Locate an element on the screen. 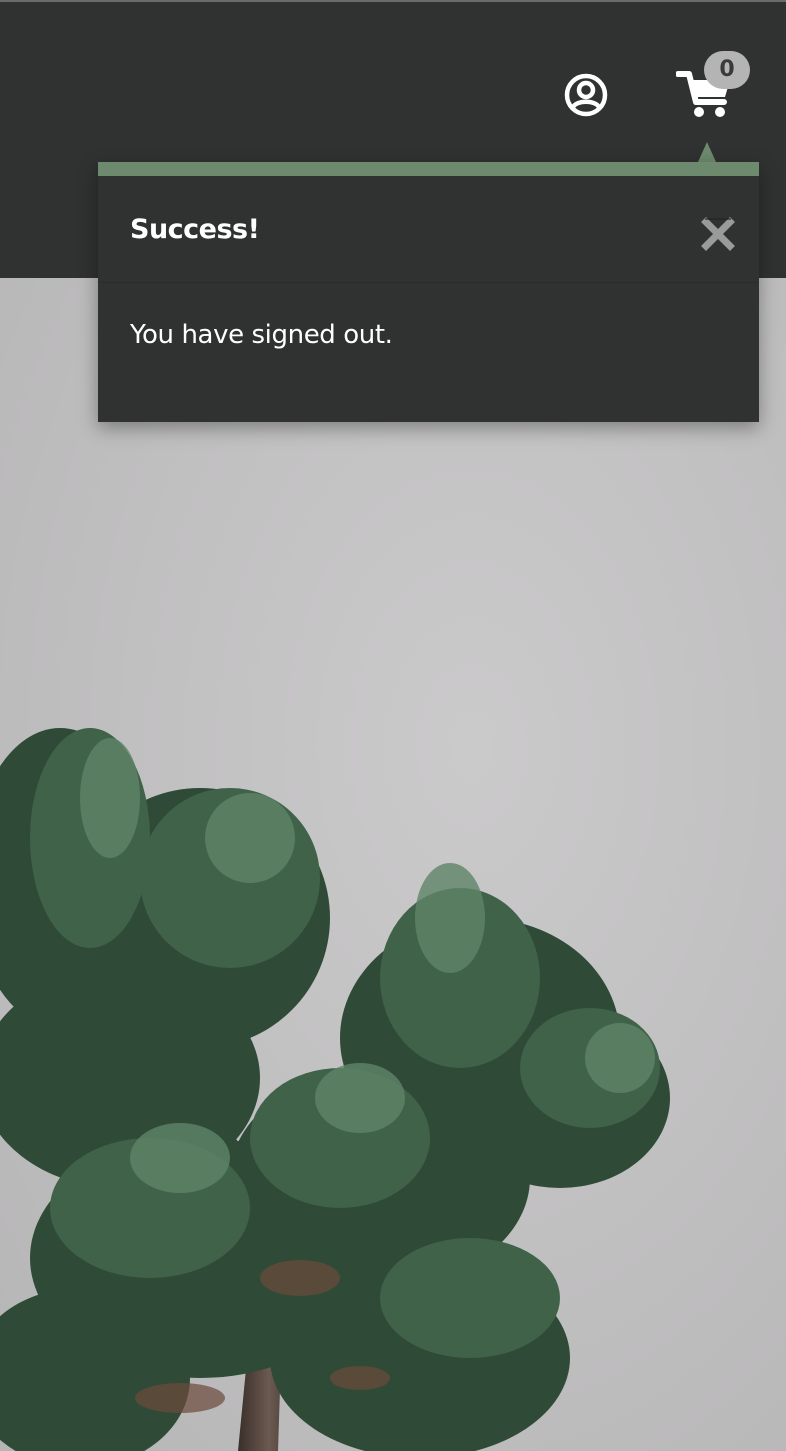  notification-message: You have signed out. is located at coordinates (261, 335).